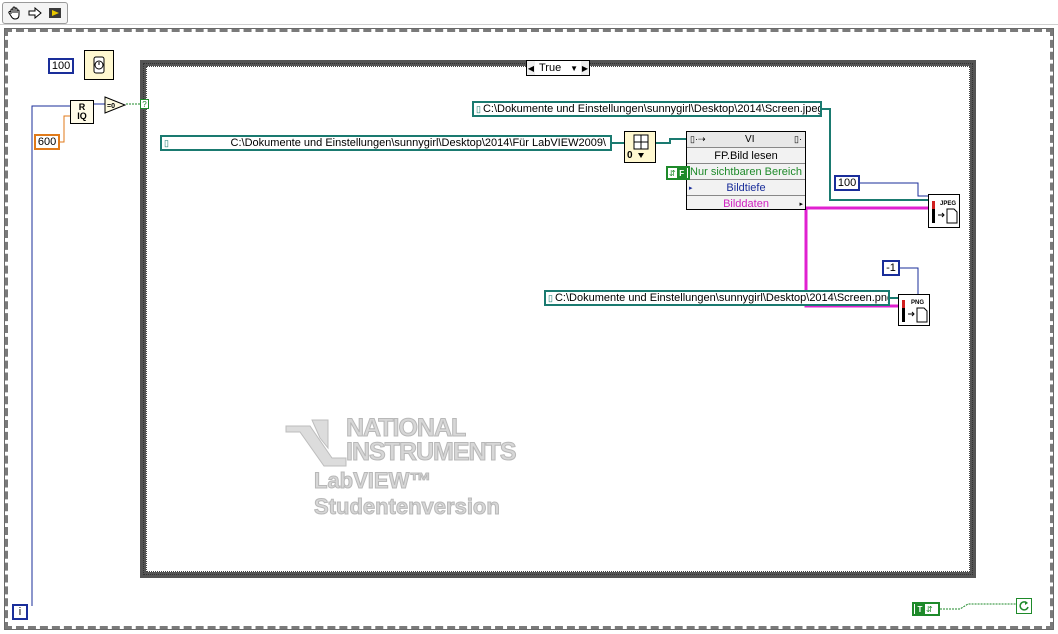 This screenshot has width=1058, height=634. Describe the element at coordinates (55, 13) in the screenshot. I see `highlight-execution-icon` at that location.